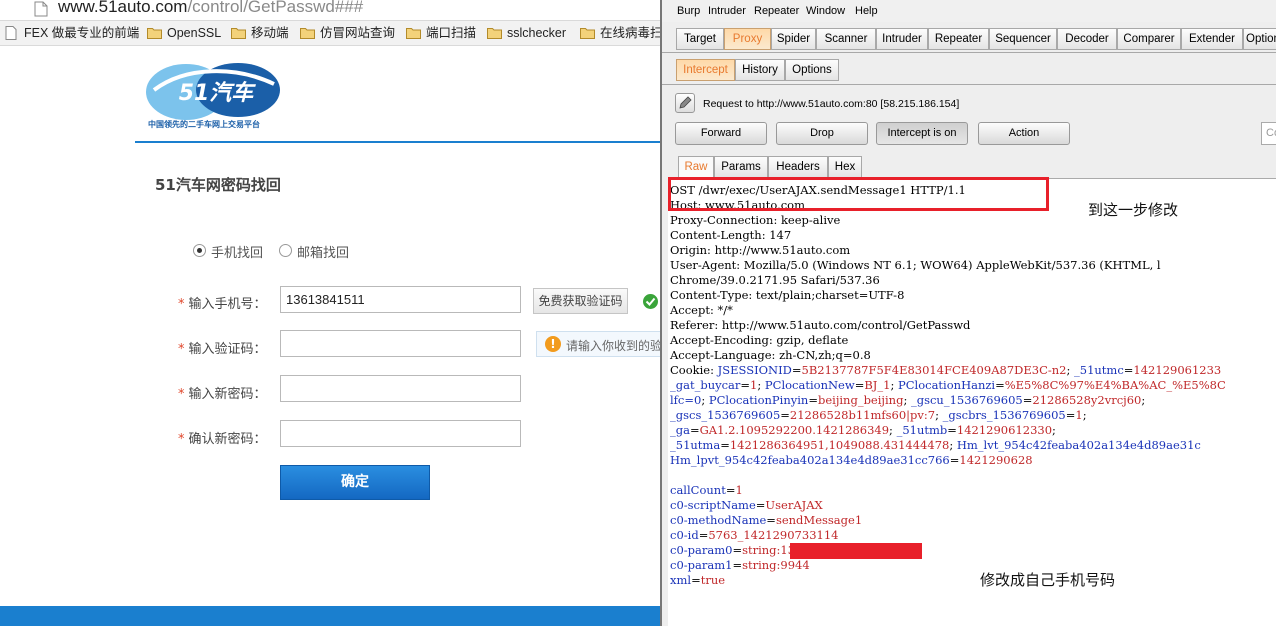 This screenshot has width=1276, height=626. Describe the element at coordinates (580, 301) in the screenshot. I see `get-code-button: 免费获取验证码` at that location.